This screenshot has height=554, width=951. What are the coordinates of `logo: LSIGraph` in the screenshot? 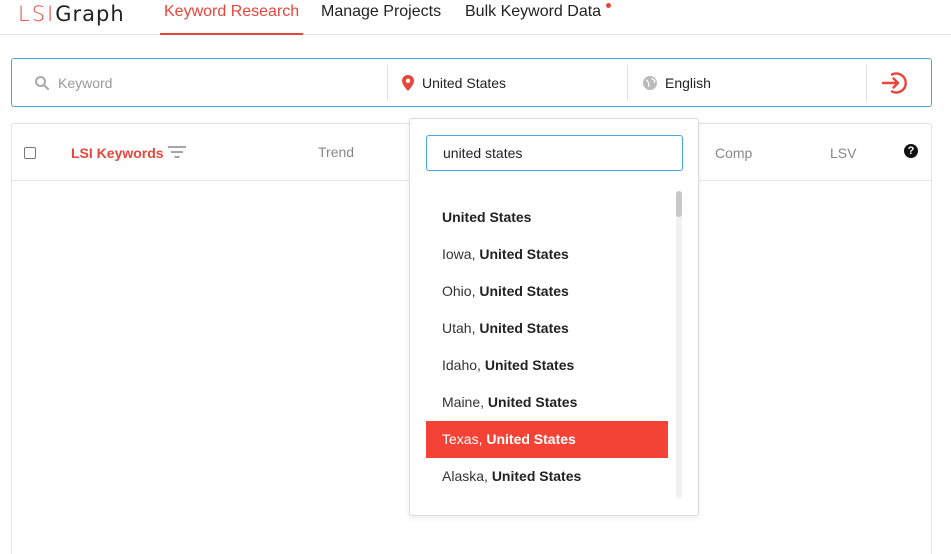 It's located at (71, 14).